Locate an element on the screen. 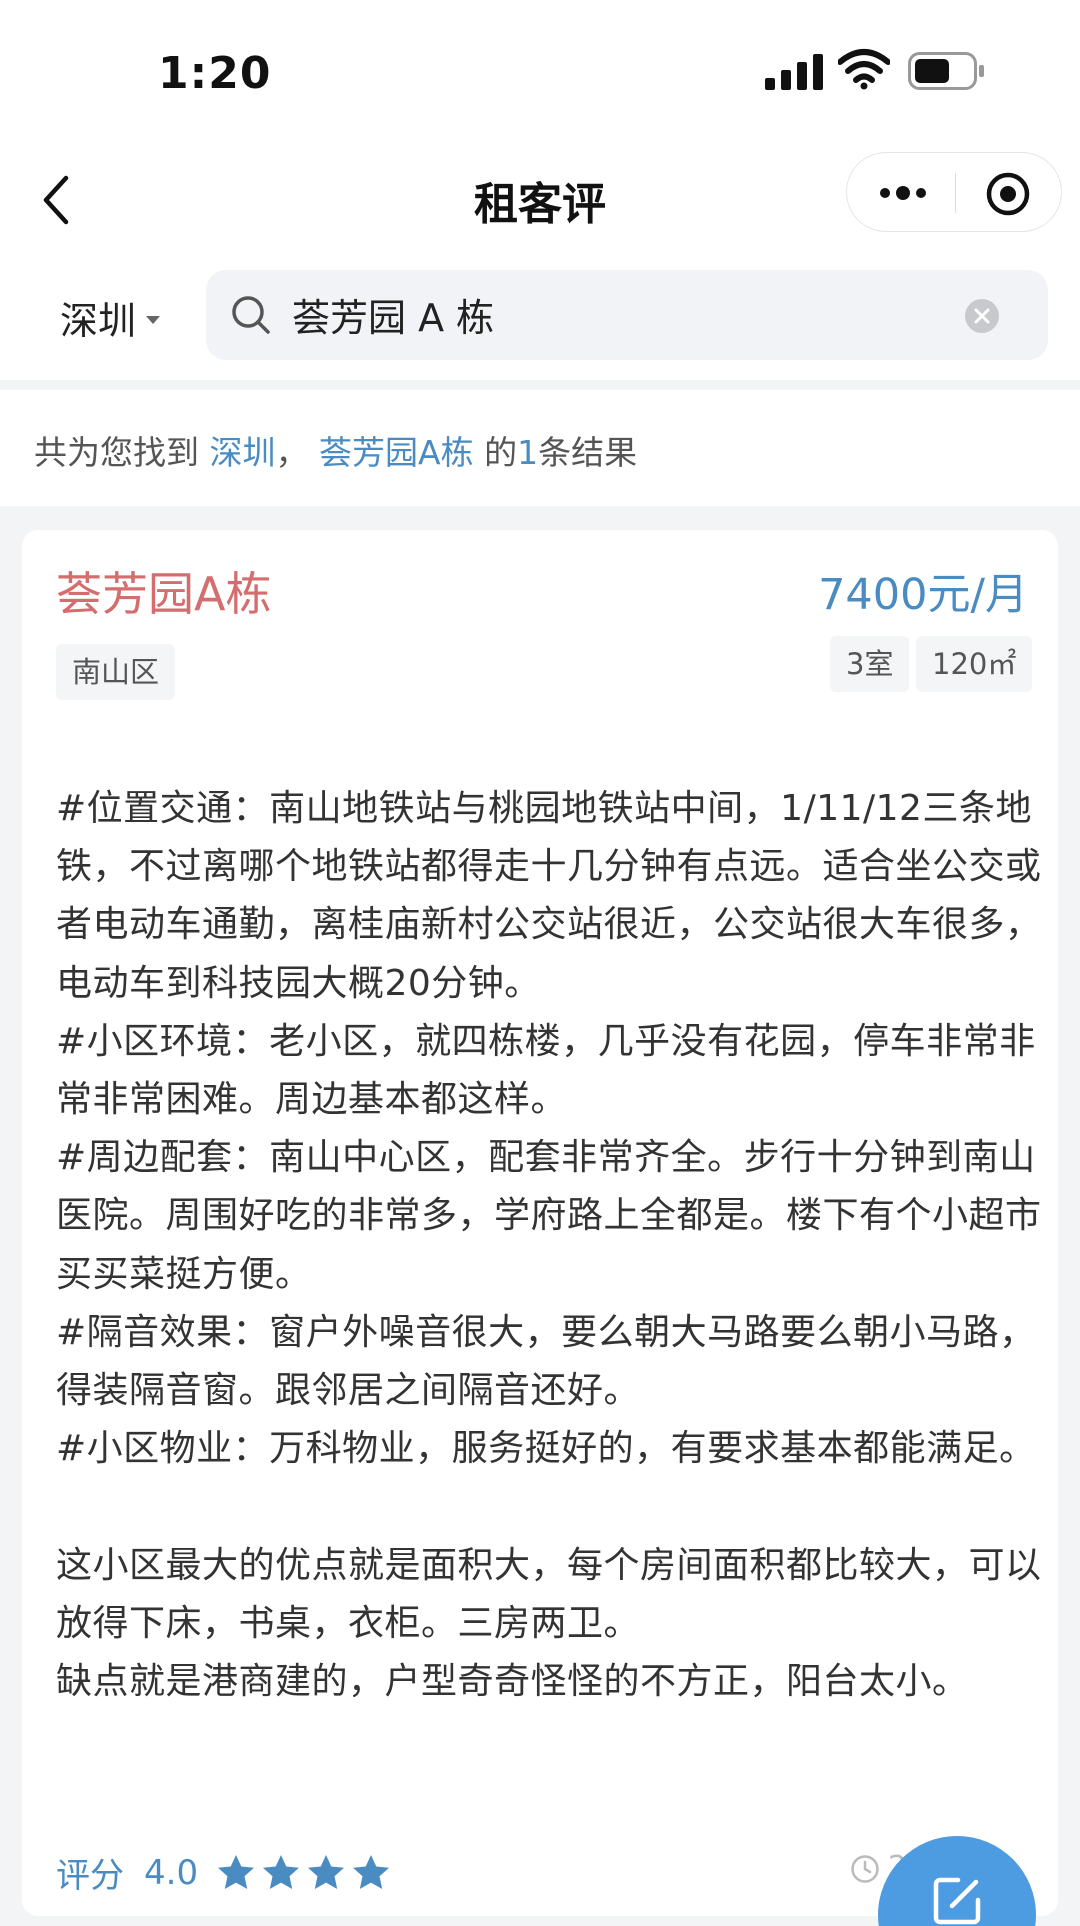  district-tag: 南山区 is located at coordinates (116, 672).